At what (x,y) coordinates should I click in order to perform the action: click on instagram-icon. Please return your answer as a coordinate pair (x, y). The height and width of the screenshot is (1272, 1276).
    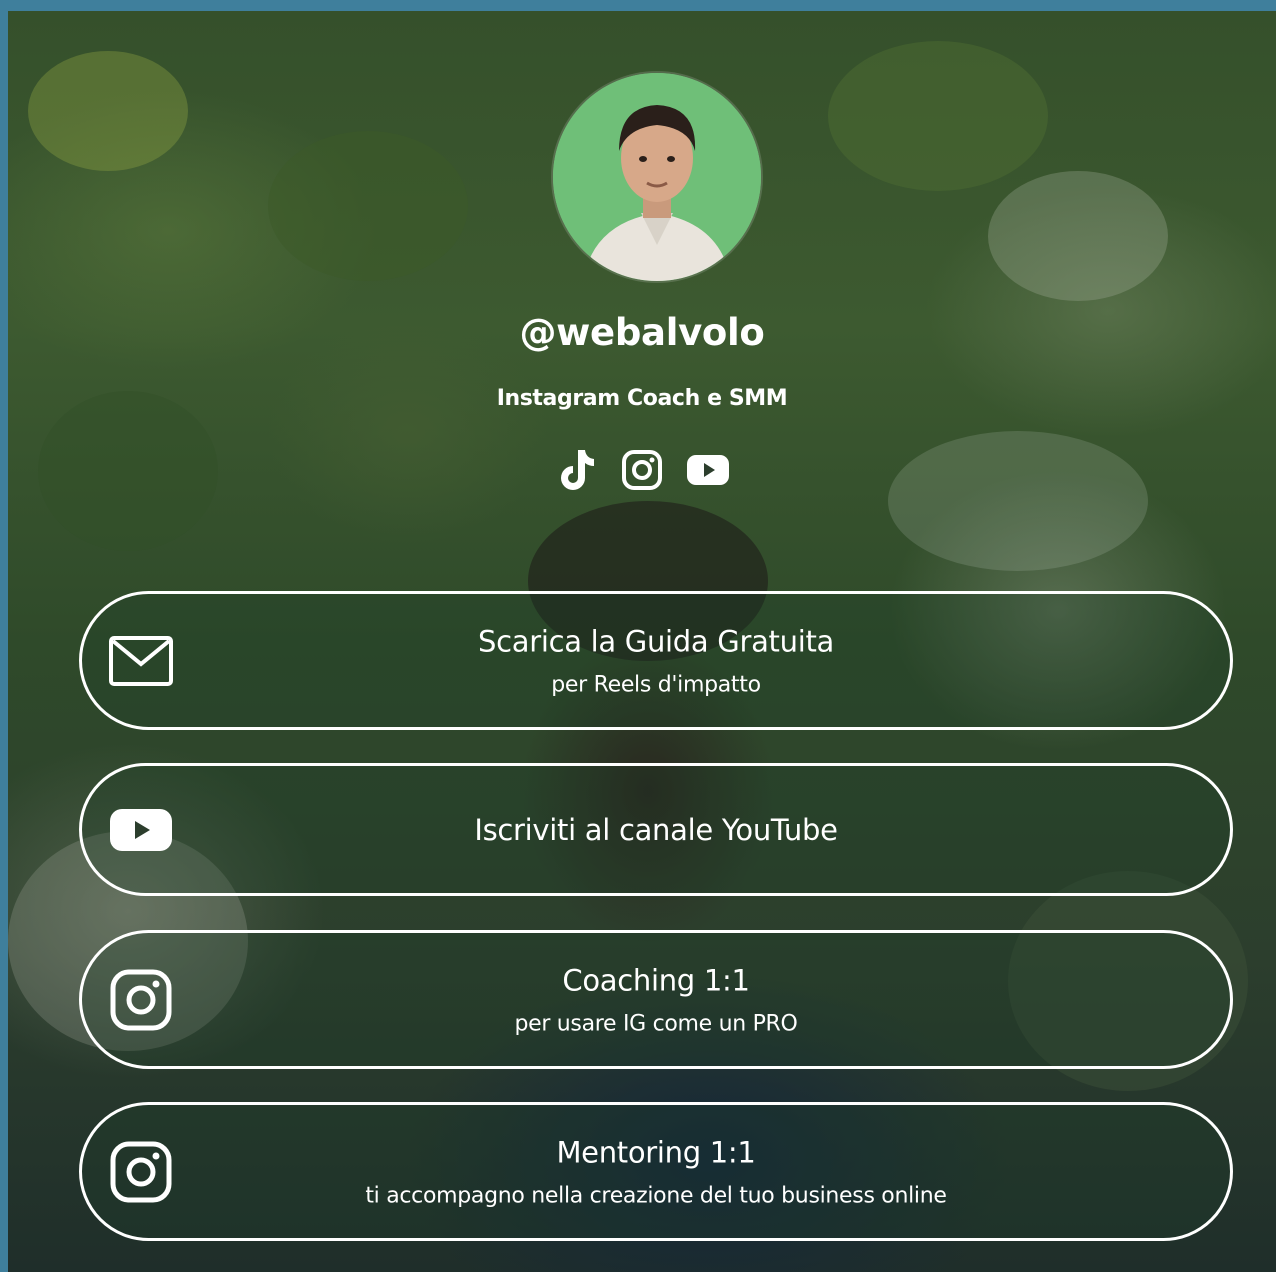
    Looking at the image, I should click on (642, 470).